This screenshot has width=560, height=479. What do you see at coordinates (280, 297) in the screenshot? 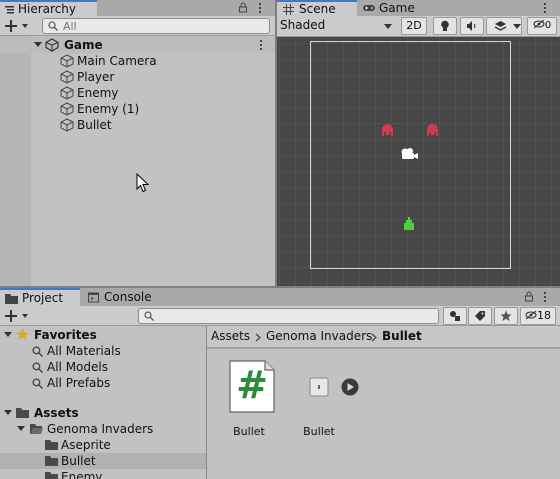
I see `project-tabbar: Project Console` at bounding box center [280, 297].